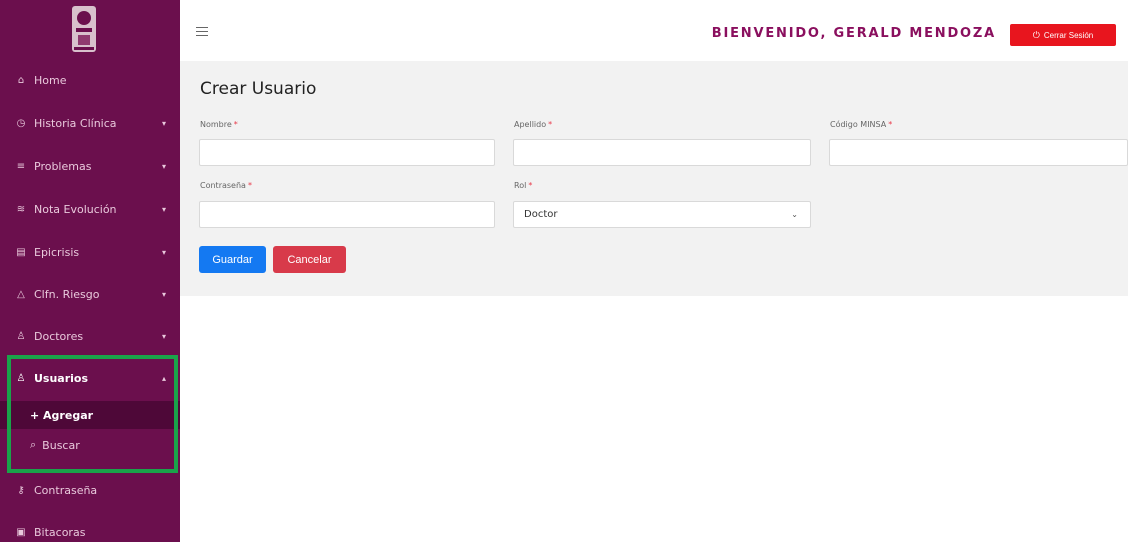  Describe the element at coordinates (90, 527) in the screenshot. I see `sidebar-item-bitacoras: ▣ Bitacoras` at that location.